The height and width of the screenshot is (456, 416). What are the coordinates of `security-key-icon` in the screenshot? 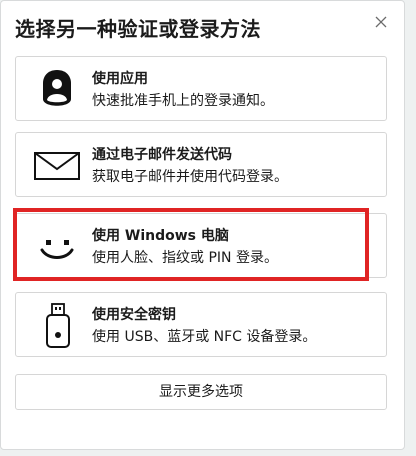 It's located at (57, 325).